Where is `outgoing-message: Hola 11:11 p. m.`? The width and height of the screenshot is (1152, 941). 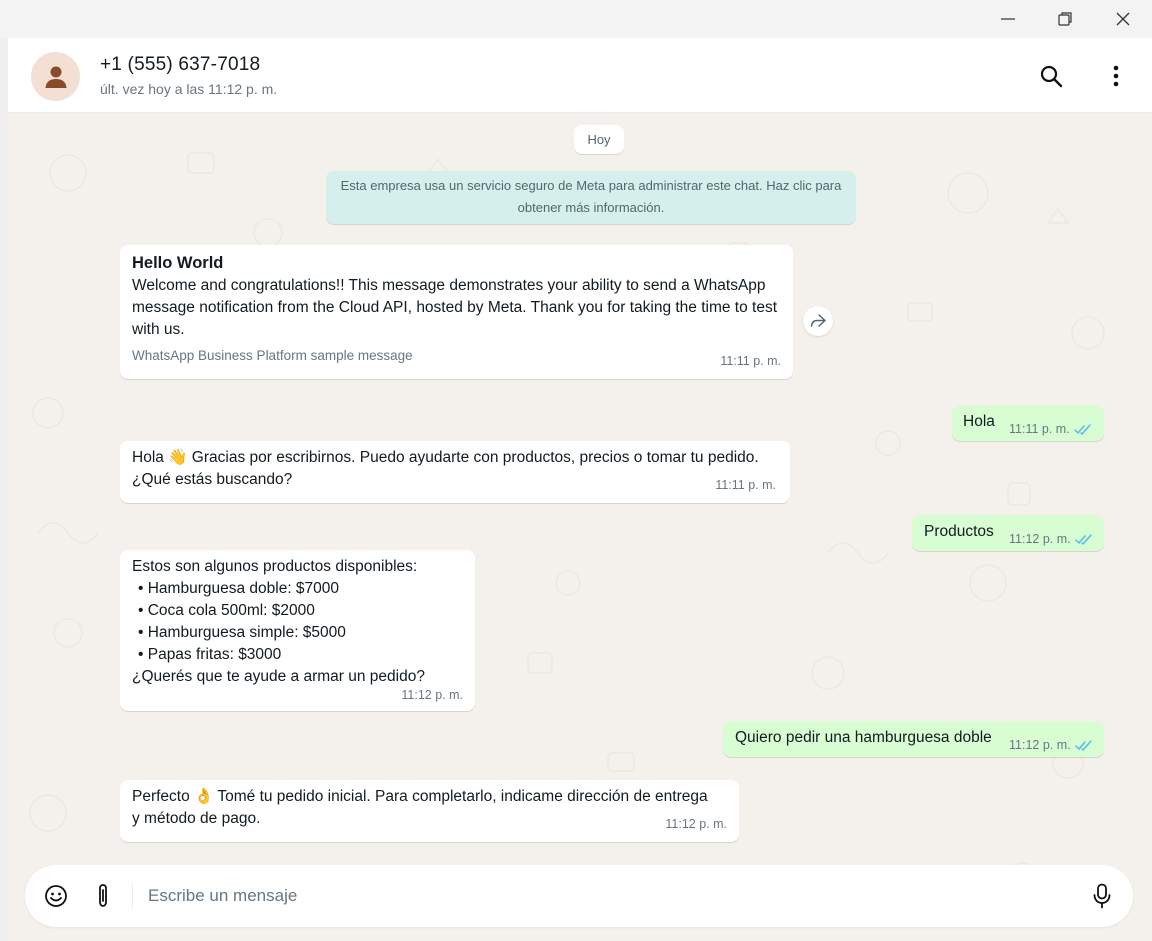 outgoing-message: Hola 11:11 p. m. is located at coordinates (1028, 423).